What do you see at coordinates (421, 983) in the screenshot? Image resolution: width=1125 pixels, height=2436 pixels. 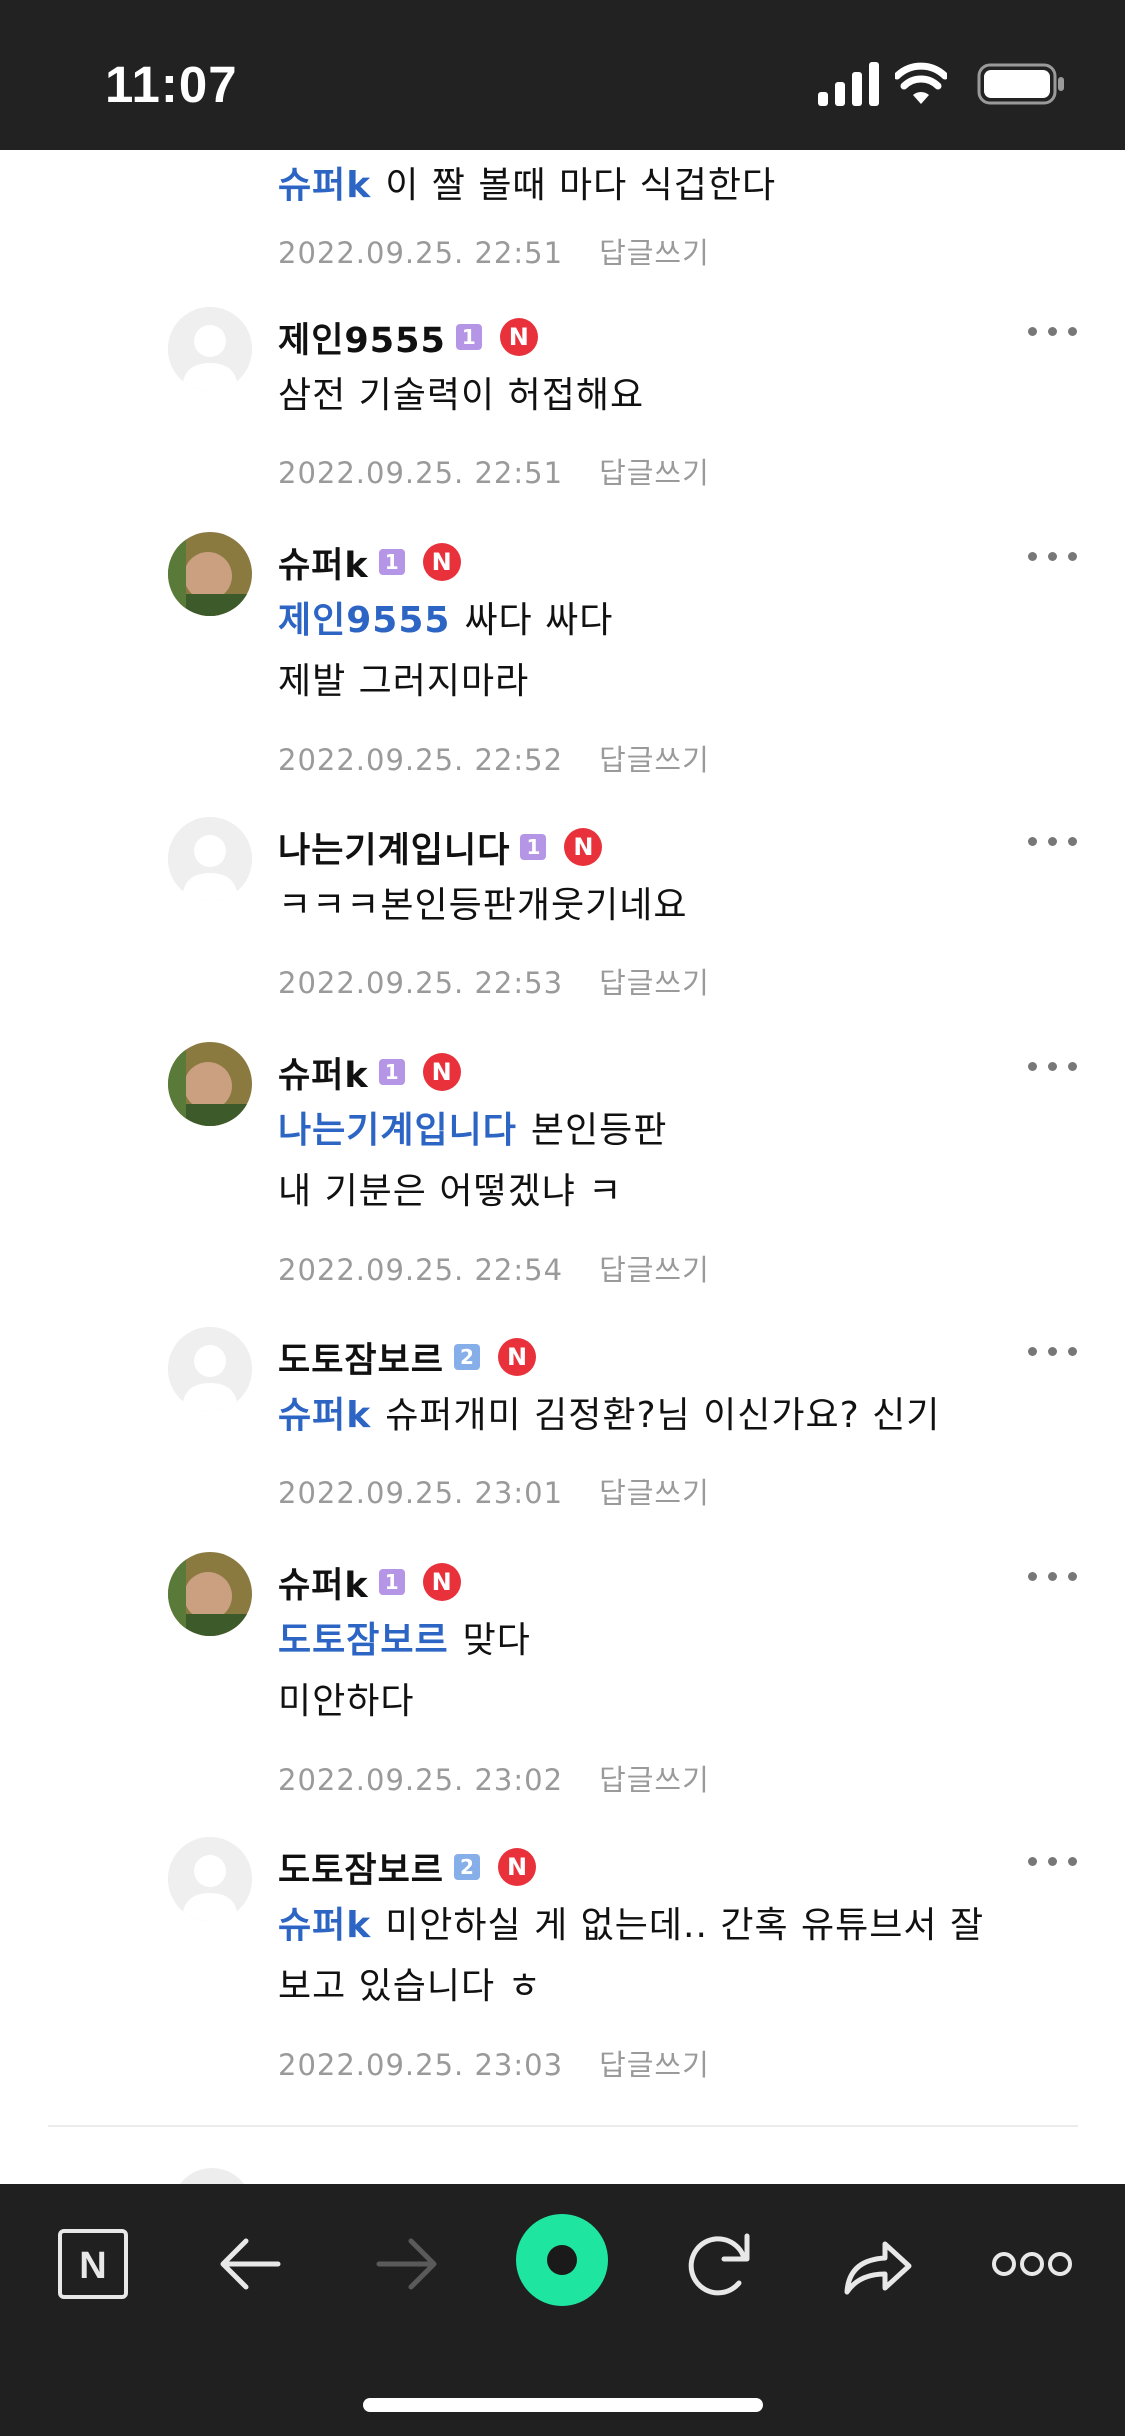 I see `comment-date: 2022.09.25. 22:53` at bounding box center [421, 983].